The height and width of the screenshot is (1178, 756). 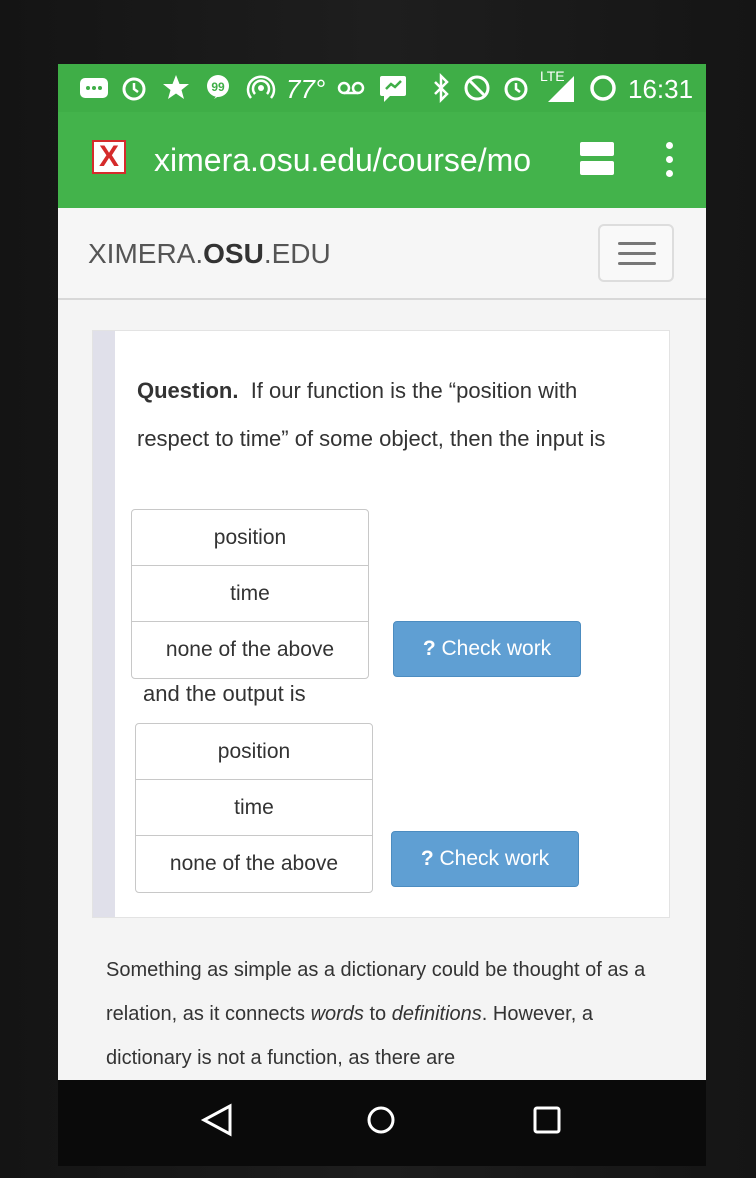 What do you see at coordinates (441, 88) in the screenshot?
I see `bluetooth-icon` at bounding box center [441, 88].